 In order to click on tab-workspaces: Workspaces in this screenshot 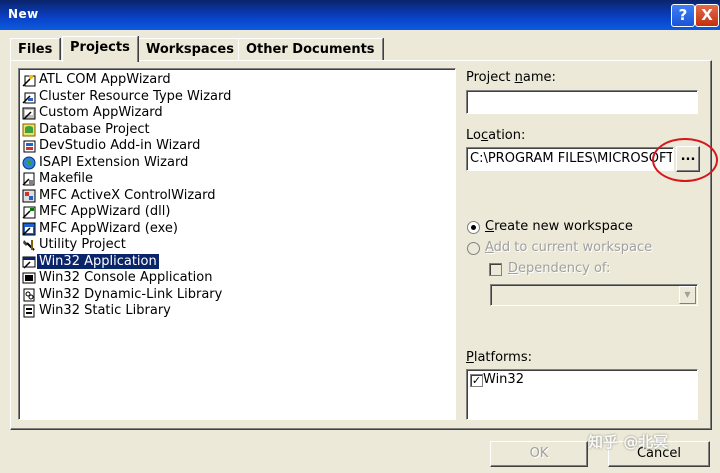, I will do `click(190, 49)`.